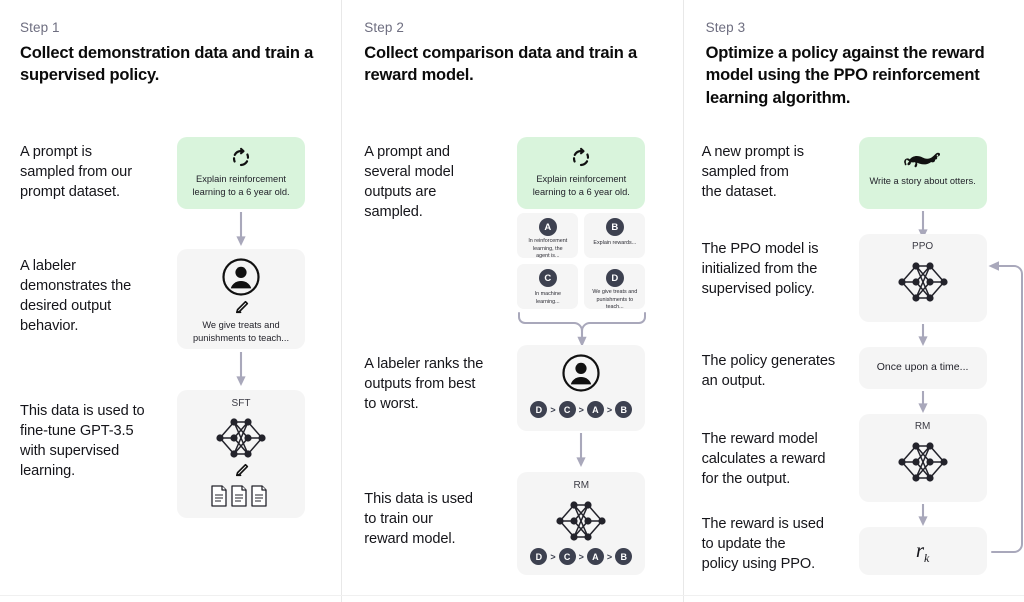 The width and height of the screenshot is (1024, 602). Describe the element at coordinates (512, 595) in the screenshot. I see `bottom-divider` at that location.